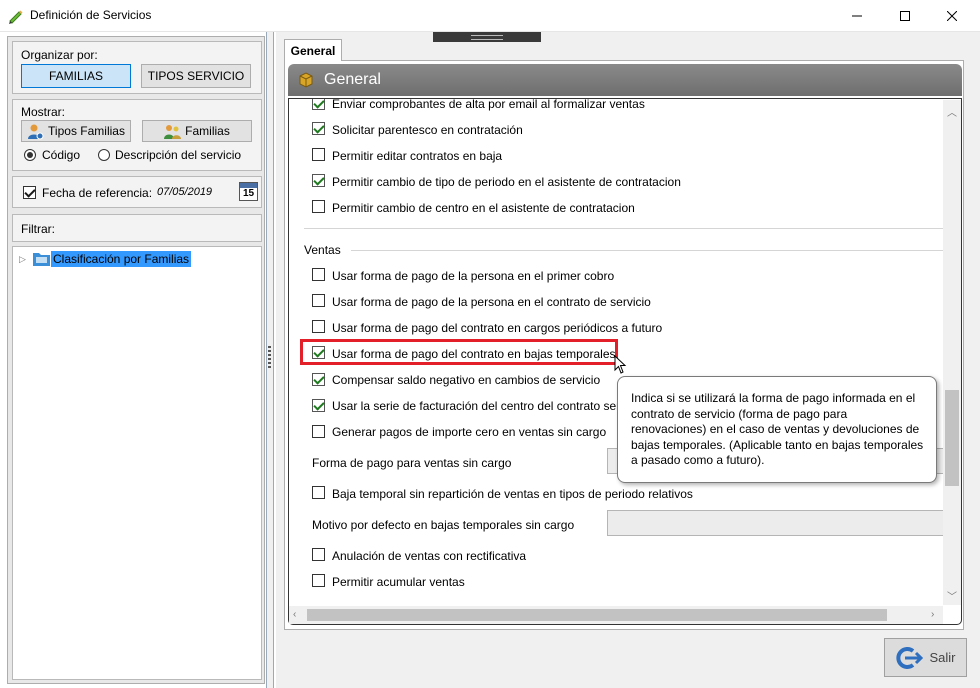 The width and height of the screenshot is (980, 688). I want to click on familias-show-label: Familias, so click(207, 131).